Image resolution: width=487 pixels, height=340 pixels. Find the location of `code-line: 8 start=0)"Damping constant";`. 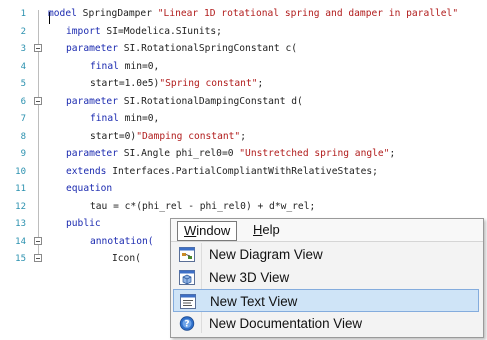

code-line: 8 start=0)"Damping constant"; is located at coordinates (243, 137).